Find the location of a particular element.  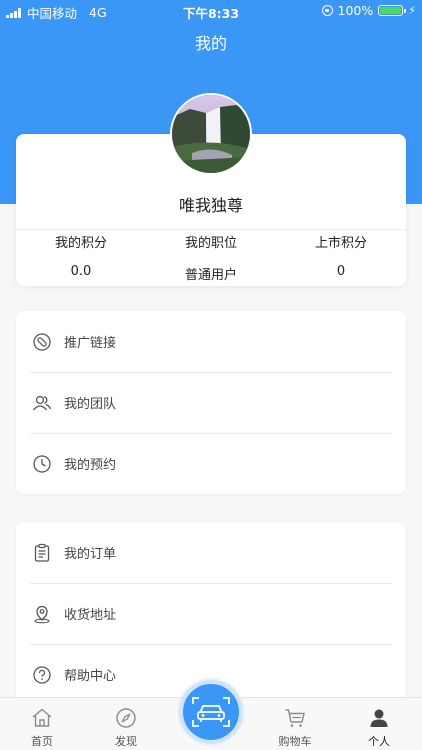

link-icon is located at coordinates (42, 342).